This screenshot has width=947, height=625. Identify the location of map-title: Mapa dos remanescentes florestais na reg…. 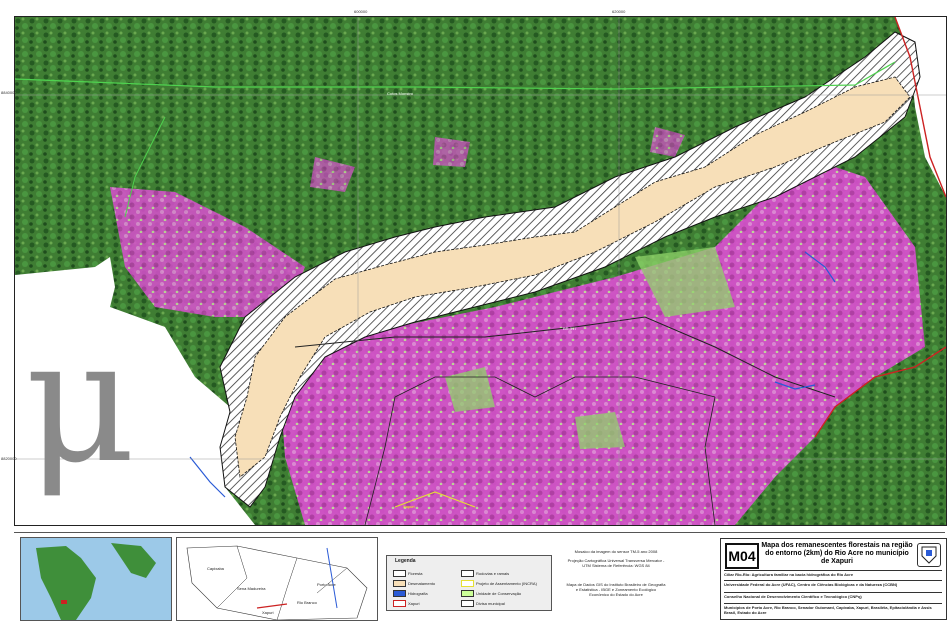
(837, 553).